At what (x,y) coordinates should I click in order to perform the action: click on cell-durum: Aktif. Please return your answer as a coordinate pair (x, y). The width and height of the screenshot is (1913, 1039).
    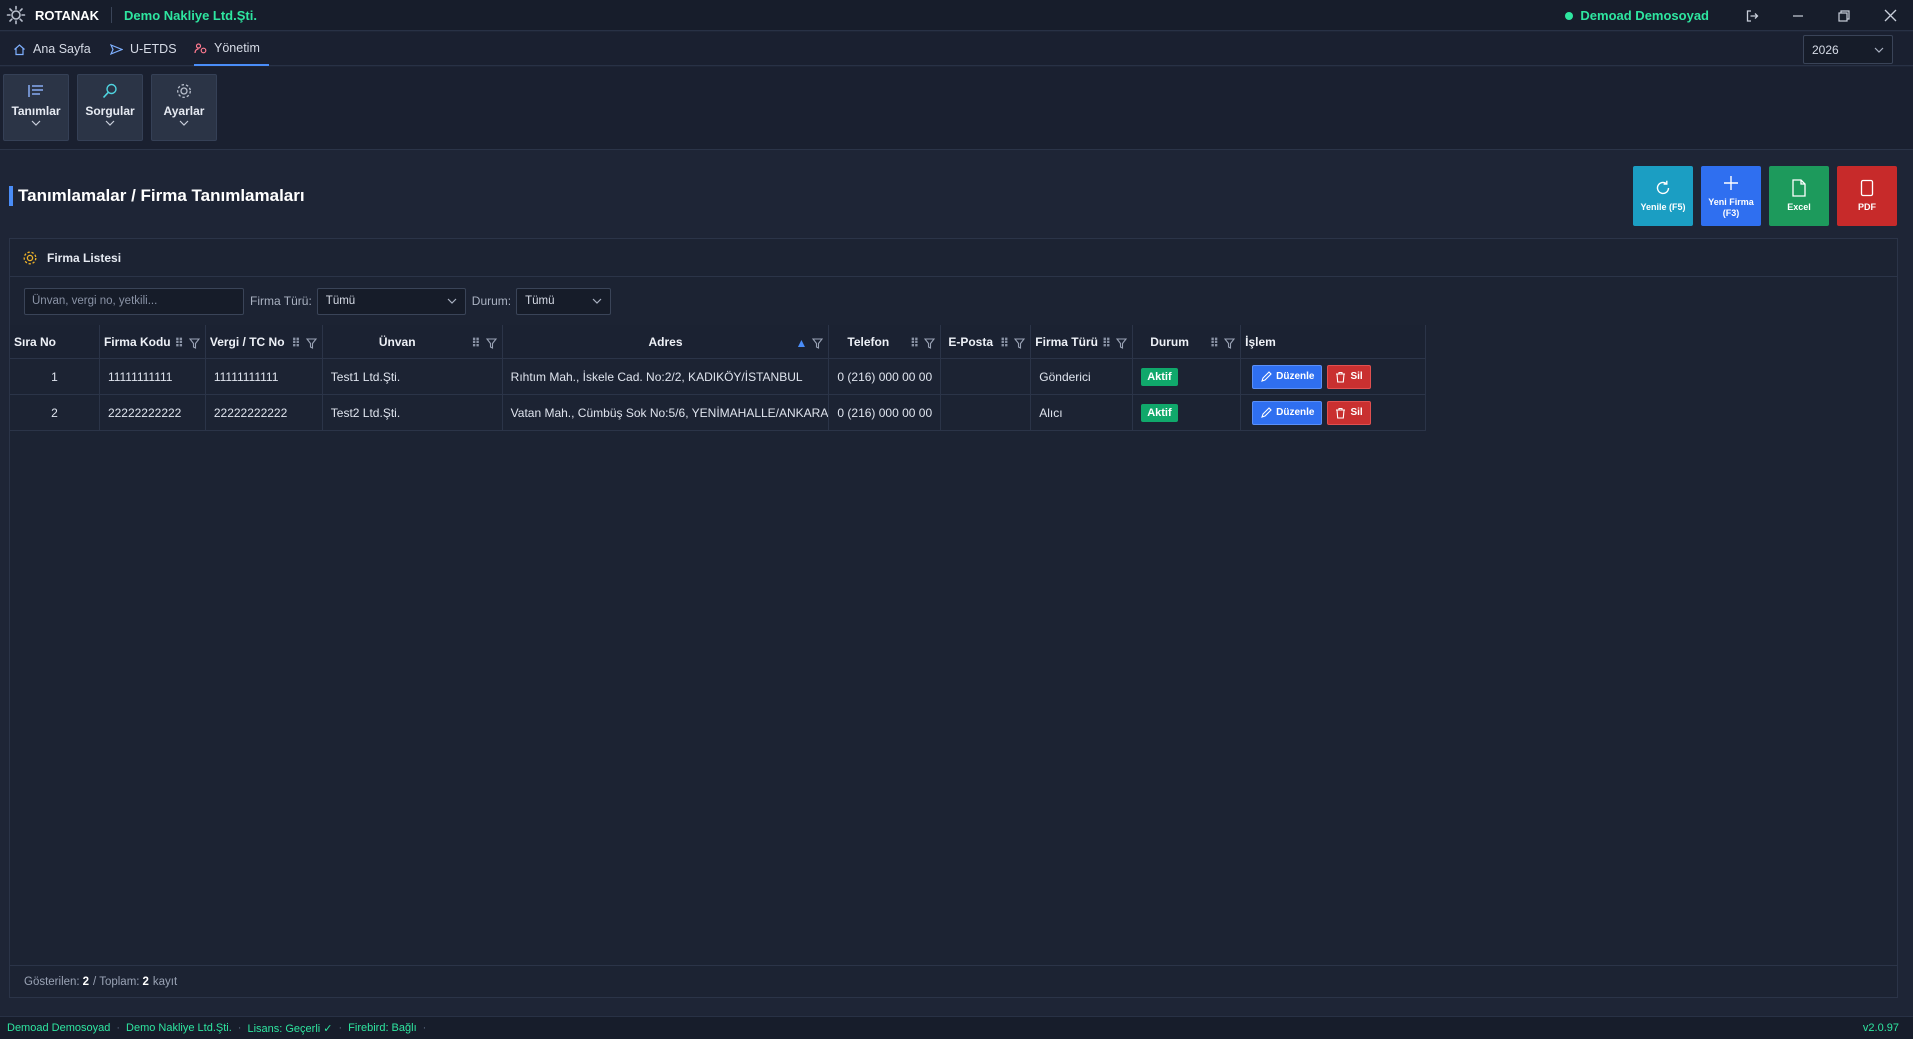
    Looking at the image, I should click on (1187, 376).